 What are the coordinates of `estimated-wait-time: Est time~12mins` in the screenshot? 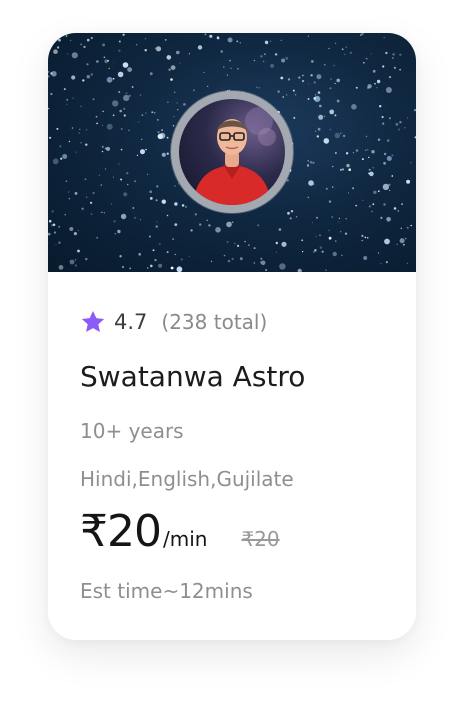 It's located at (166, 591).